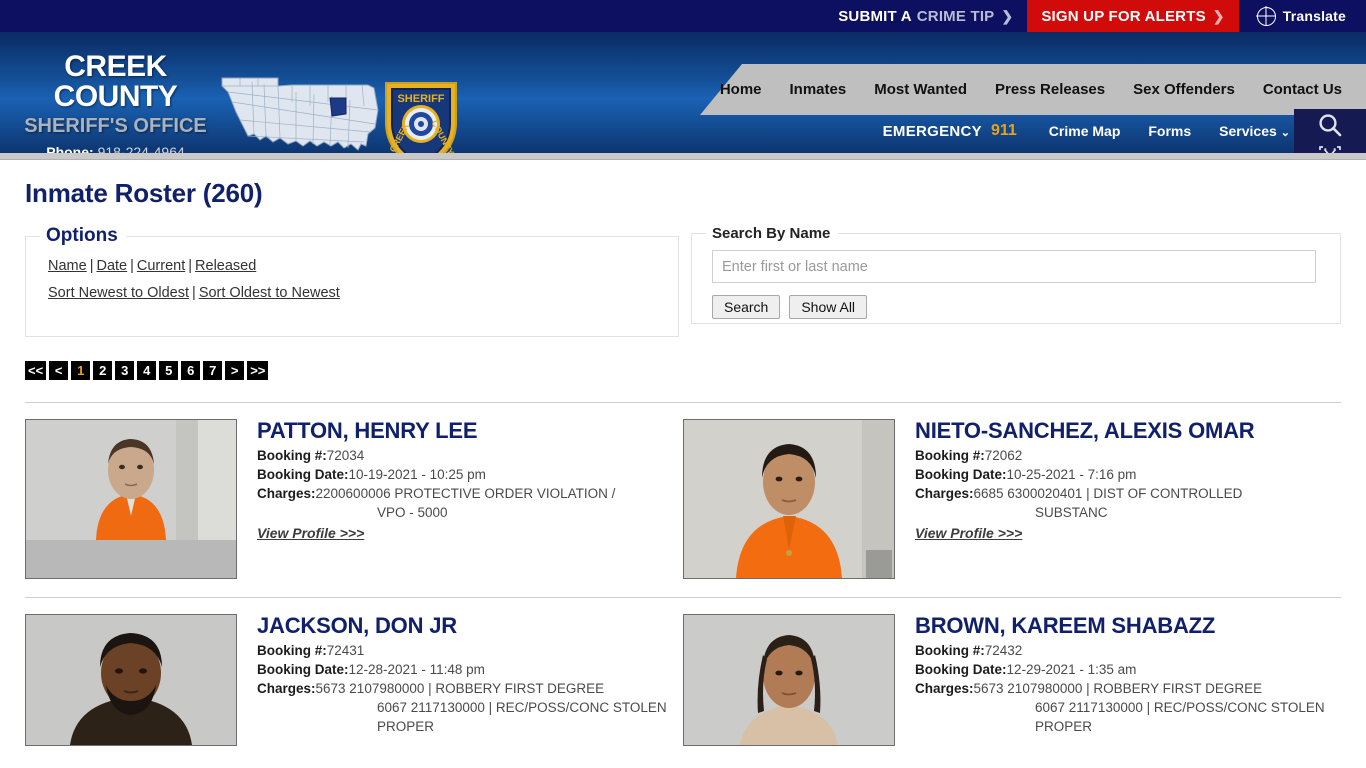 This screenshot has width=1366, height=768. I want to click on submit-crime-tip-link: SUBMIT A CRIME TIP ❯, so click(925, 16).